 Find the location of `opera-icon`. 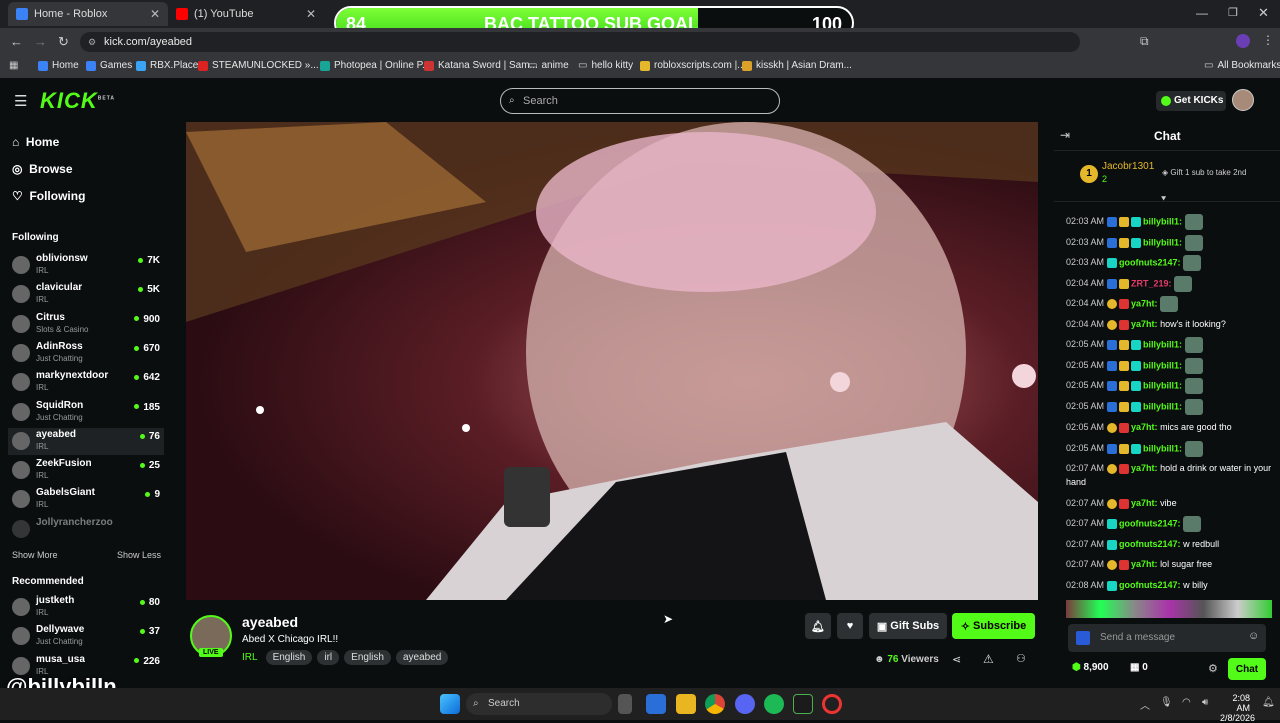

opera-icon is located at coordinates (832, 704).